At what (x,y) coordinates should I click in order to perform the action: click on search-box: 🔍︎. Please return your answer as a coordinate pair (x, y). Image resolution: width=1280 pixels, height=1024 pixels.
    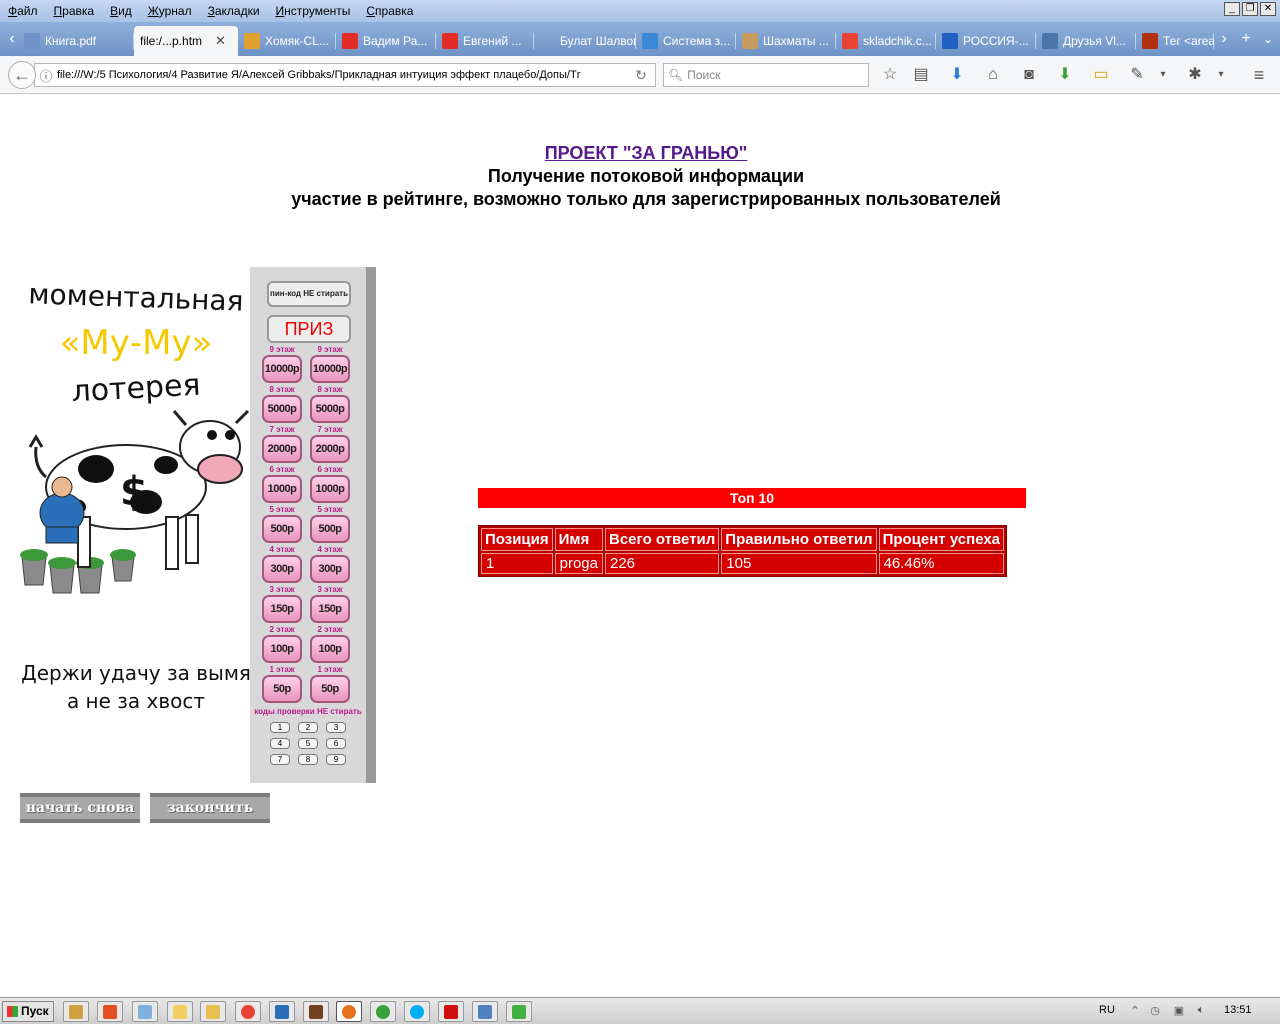
    Looking at the image, I should click on (766, 75).